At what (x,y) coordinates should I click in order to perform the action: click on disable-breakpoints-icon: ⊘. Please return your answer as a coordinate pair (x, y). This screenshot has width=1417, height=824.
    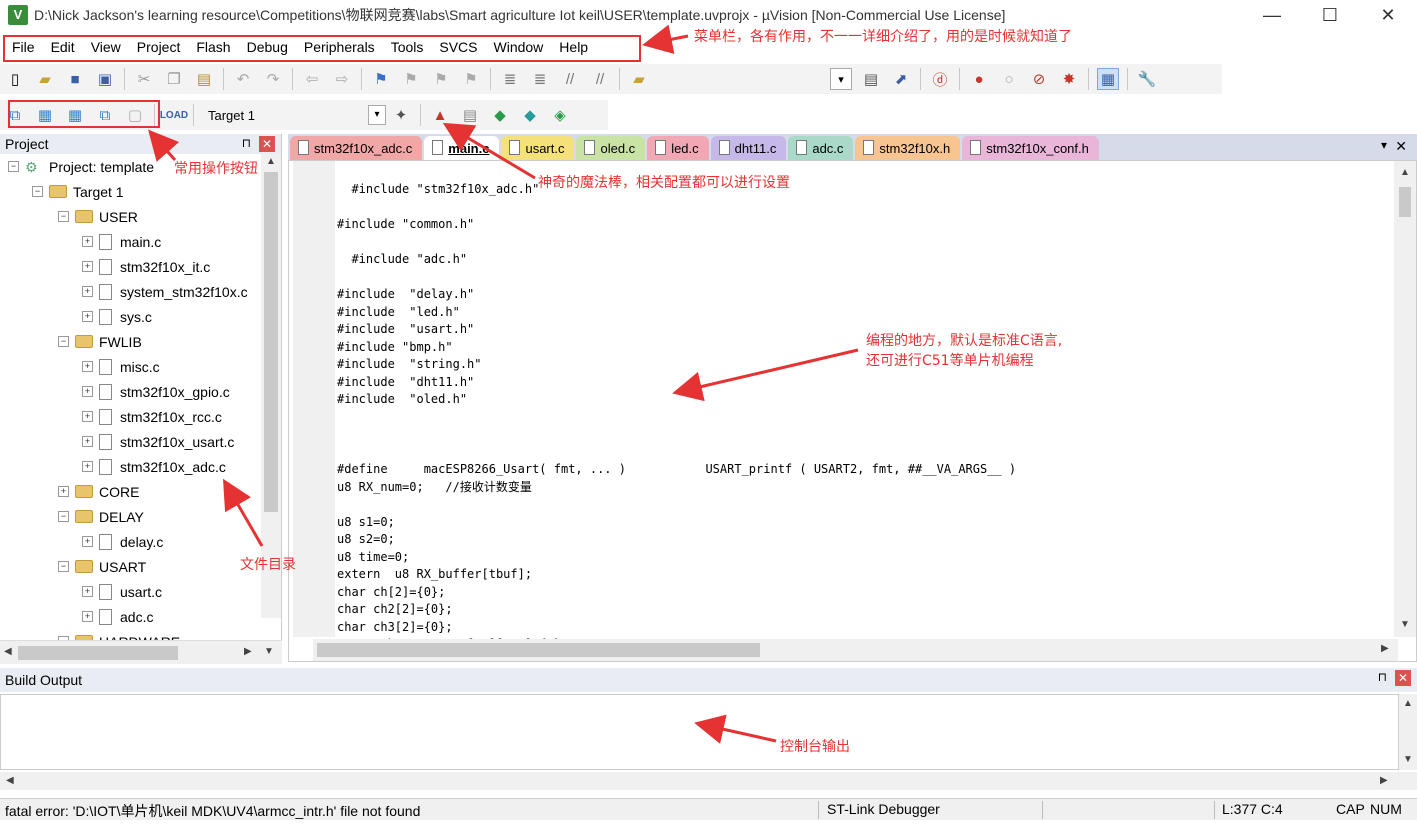
    Looking at the image, I should click on (1039, 79).